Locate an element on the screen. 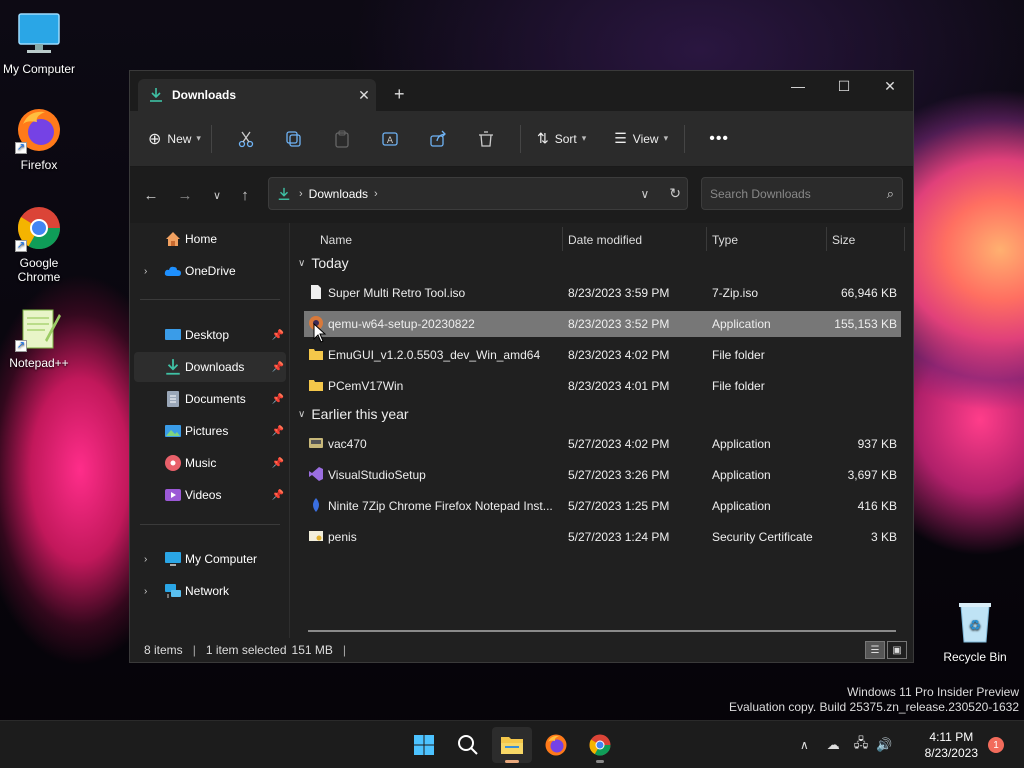 Image resolution: width=1024 pixels, height=768 pixels. command-bar: ⊕ New ▾ A ⇅ Sort ▾ ☰ View ▾ ••• is located at coordinates (521, 139).